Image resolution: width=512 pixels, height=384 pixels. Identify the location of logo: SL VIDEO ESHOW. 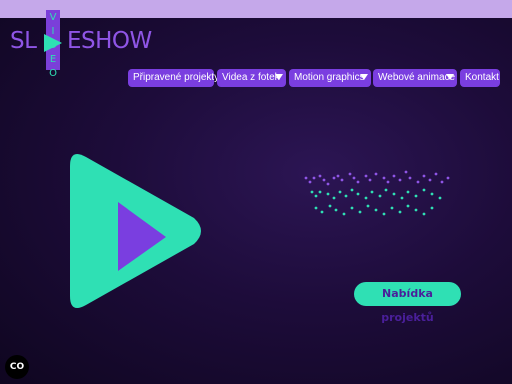
(83, 44).